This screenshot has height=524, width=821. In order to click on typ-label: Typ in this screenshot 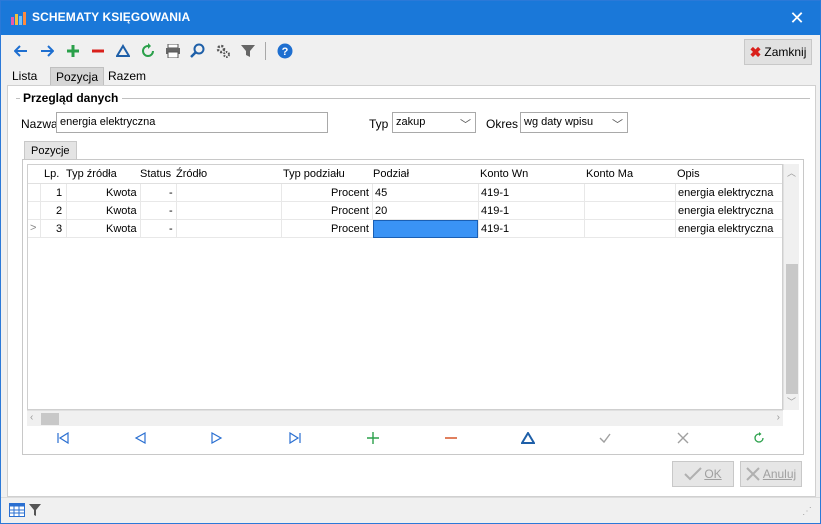, I will do `click(379, 124)`.